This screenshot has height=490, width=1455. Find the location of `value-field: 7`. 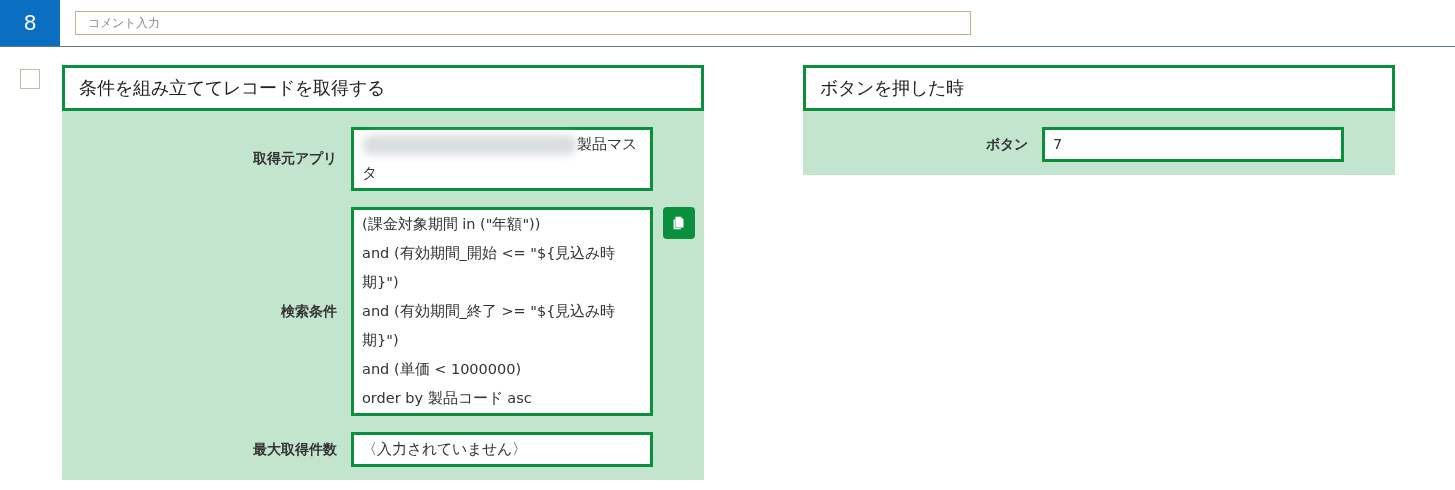

value-field: 7 is located at coordinates (1193, 144).